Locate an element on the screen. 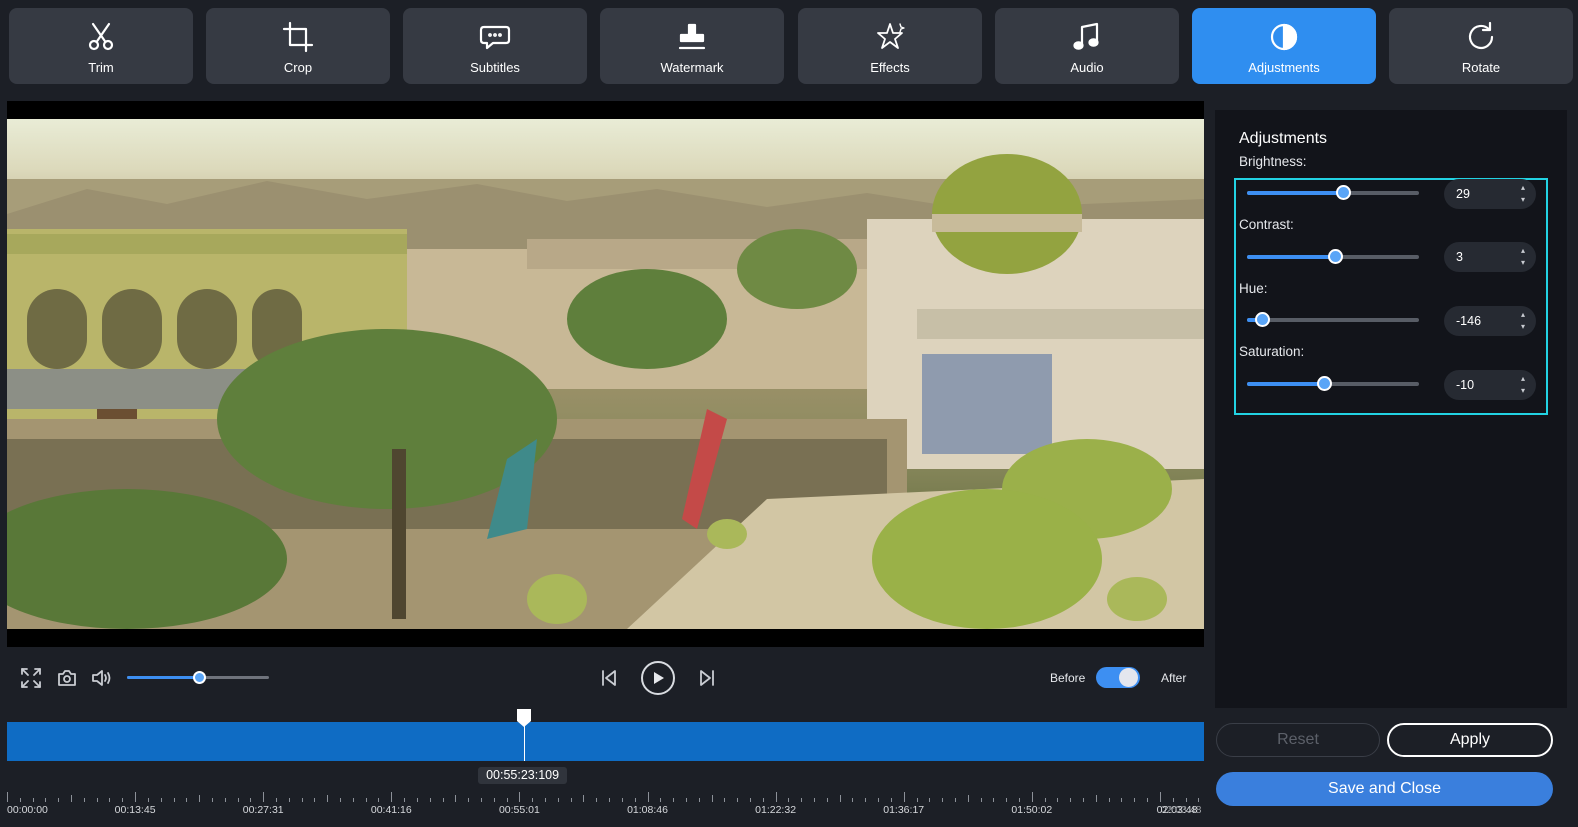 This screenshot has width=1578, height=827. slider-knob is located at coordinates (1335, 256).